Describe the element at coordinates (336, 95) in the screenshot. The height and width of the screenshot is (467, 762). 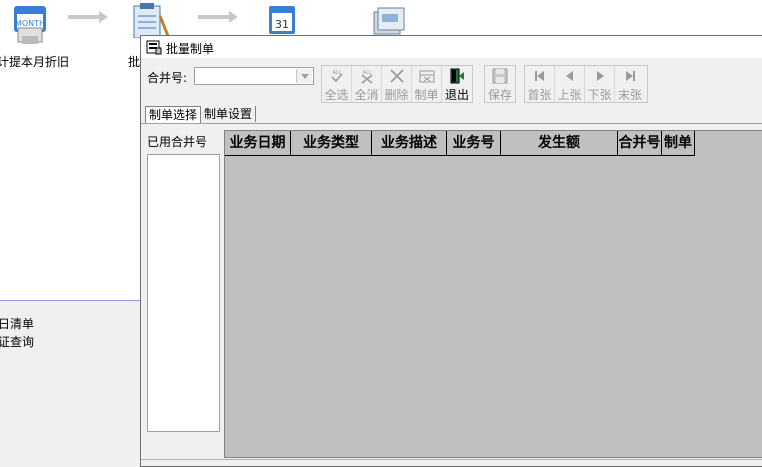
I see `select-all-label: 全选` at that location.